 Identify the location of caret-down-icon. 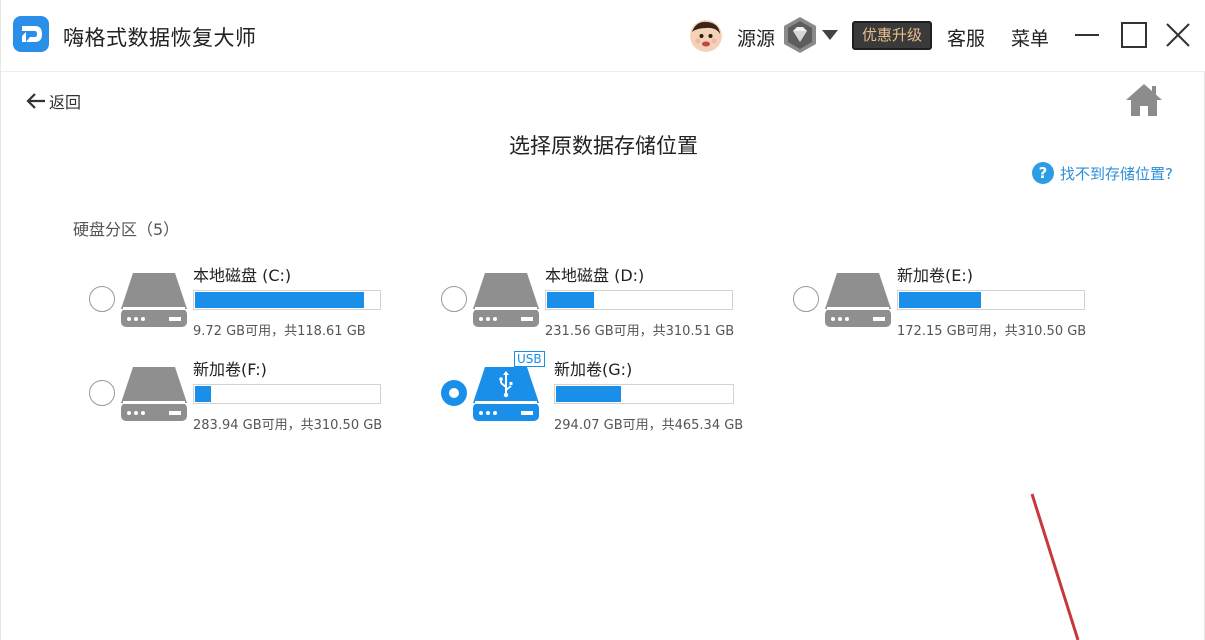
(830, 35).